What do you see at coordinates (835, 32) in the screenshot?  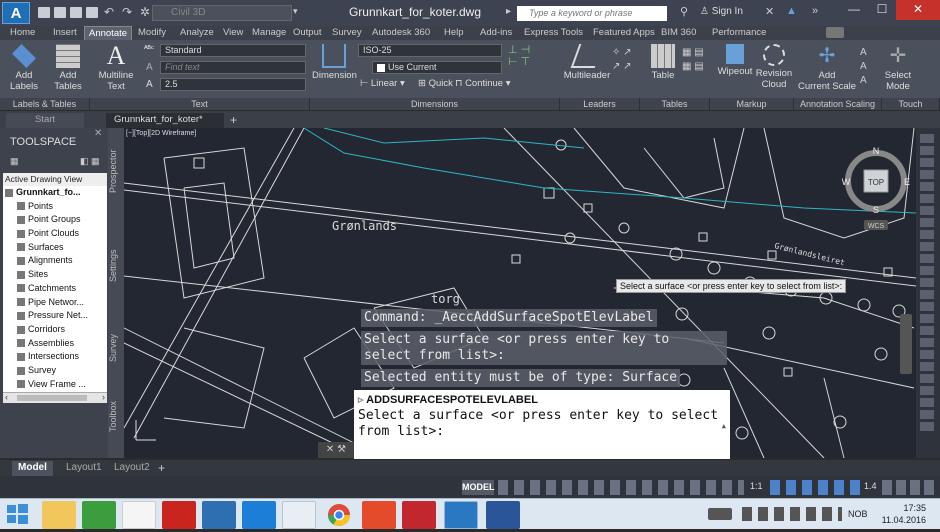 I see `ribbon-options-icon` at bounding box center [835, 32].